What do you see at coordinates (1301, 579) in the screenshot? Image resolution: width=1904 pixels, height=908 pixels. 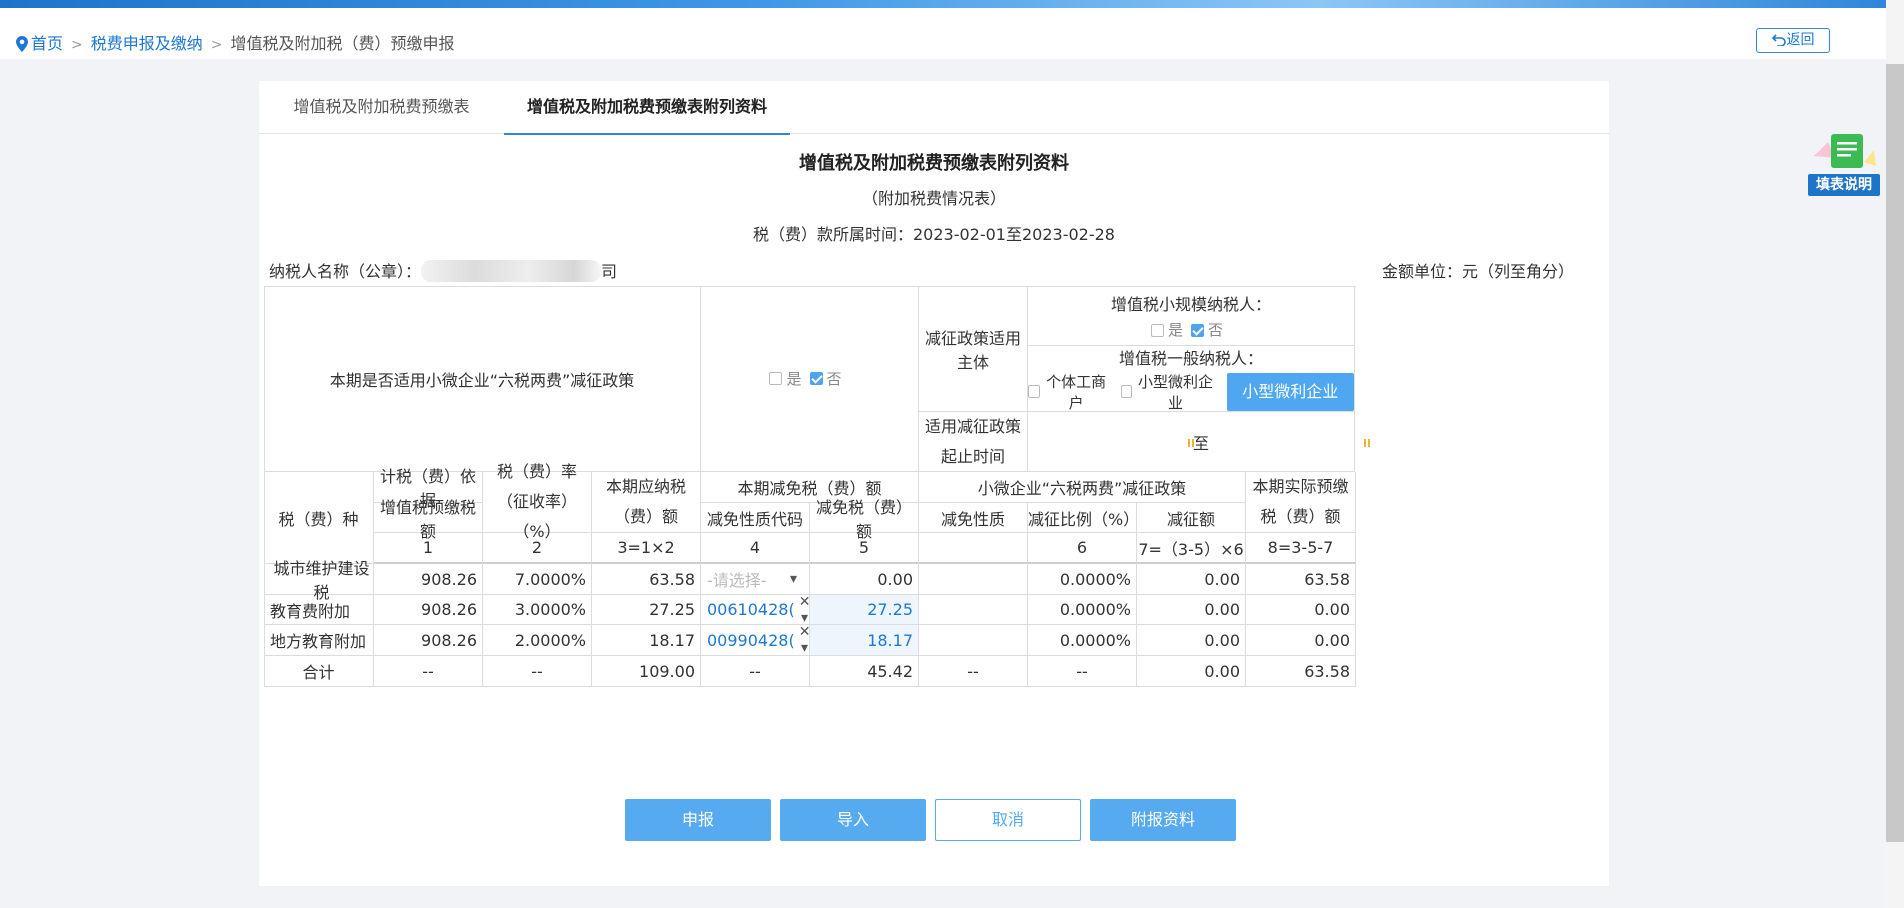 I see `row-actual: 63.58` at bounding box center [1301, 579].